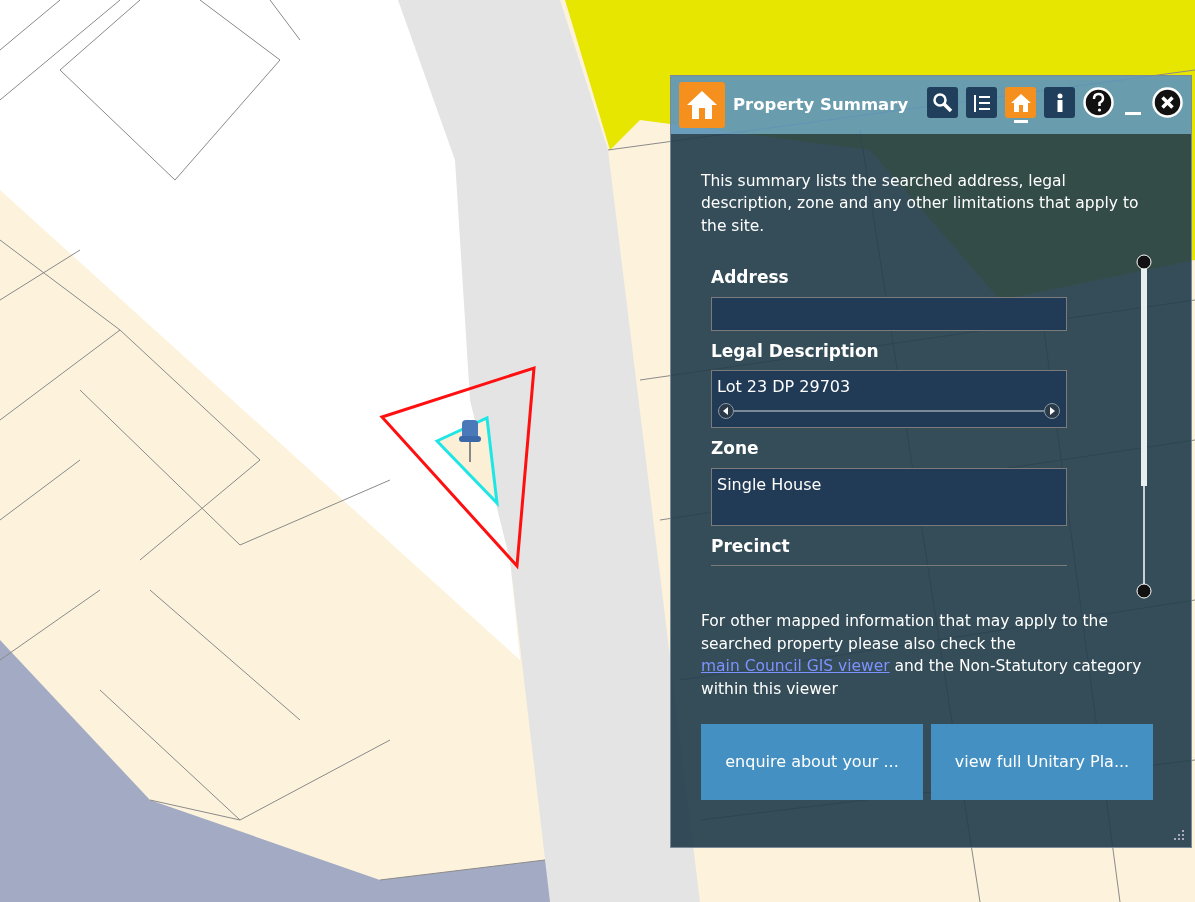 This screenshot has width=1195, height=902. I want to click on help-icon, so click(1098, 102).